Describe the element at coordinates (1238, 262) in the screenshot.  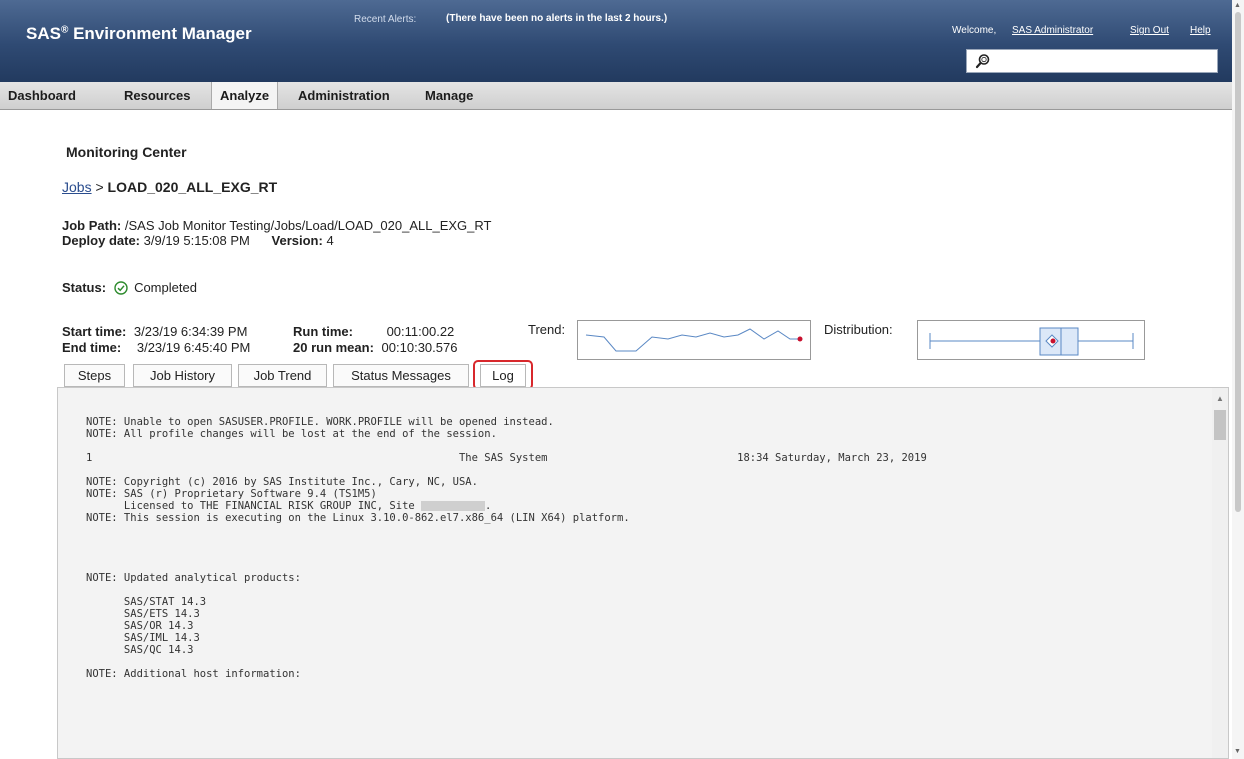
I see `page-scrollbar-thumb` at that location.